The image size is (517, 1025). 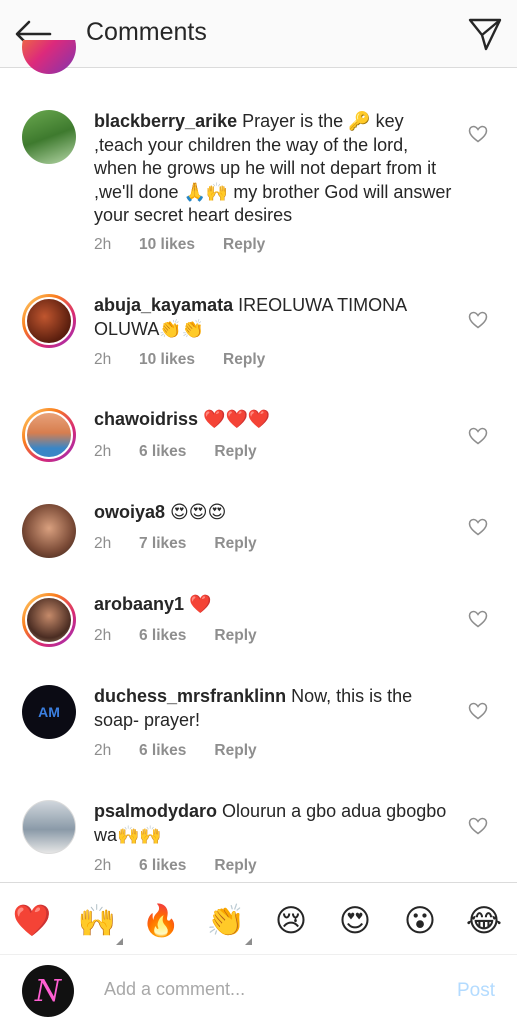 I want to click on emoji-heart-eyes: 😍, so click(x=355, y=921).